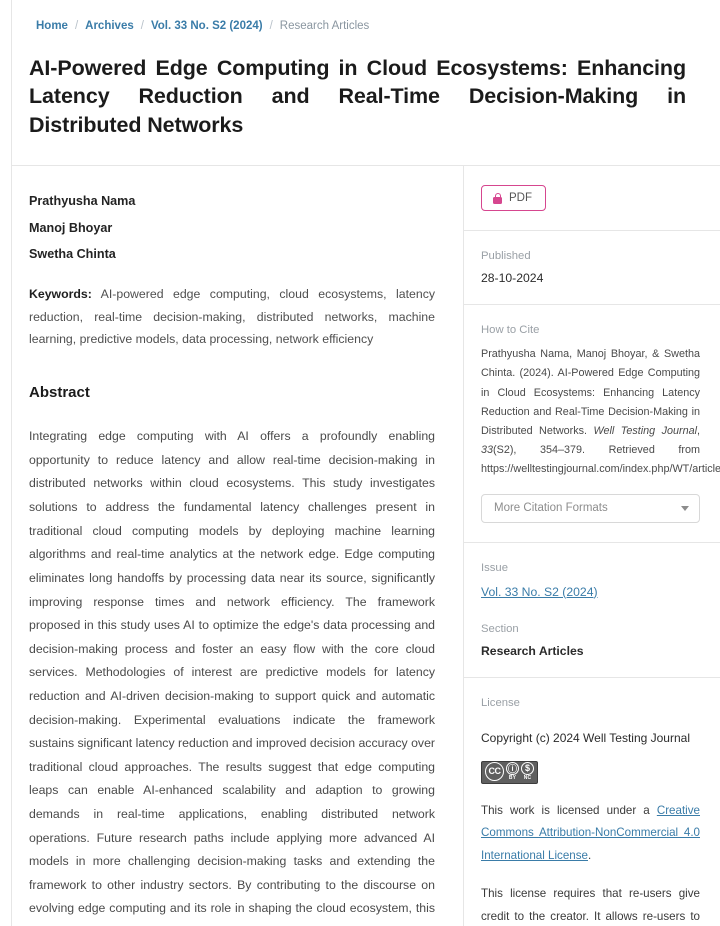 This screenshot has width=720, height=926. I want to click on section-value: Research Articles, so click(532, 650).